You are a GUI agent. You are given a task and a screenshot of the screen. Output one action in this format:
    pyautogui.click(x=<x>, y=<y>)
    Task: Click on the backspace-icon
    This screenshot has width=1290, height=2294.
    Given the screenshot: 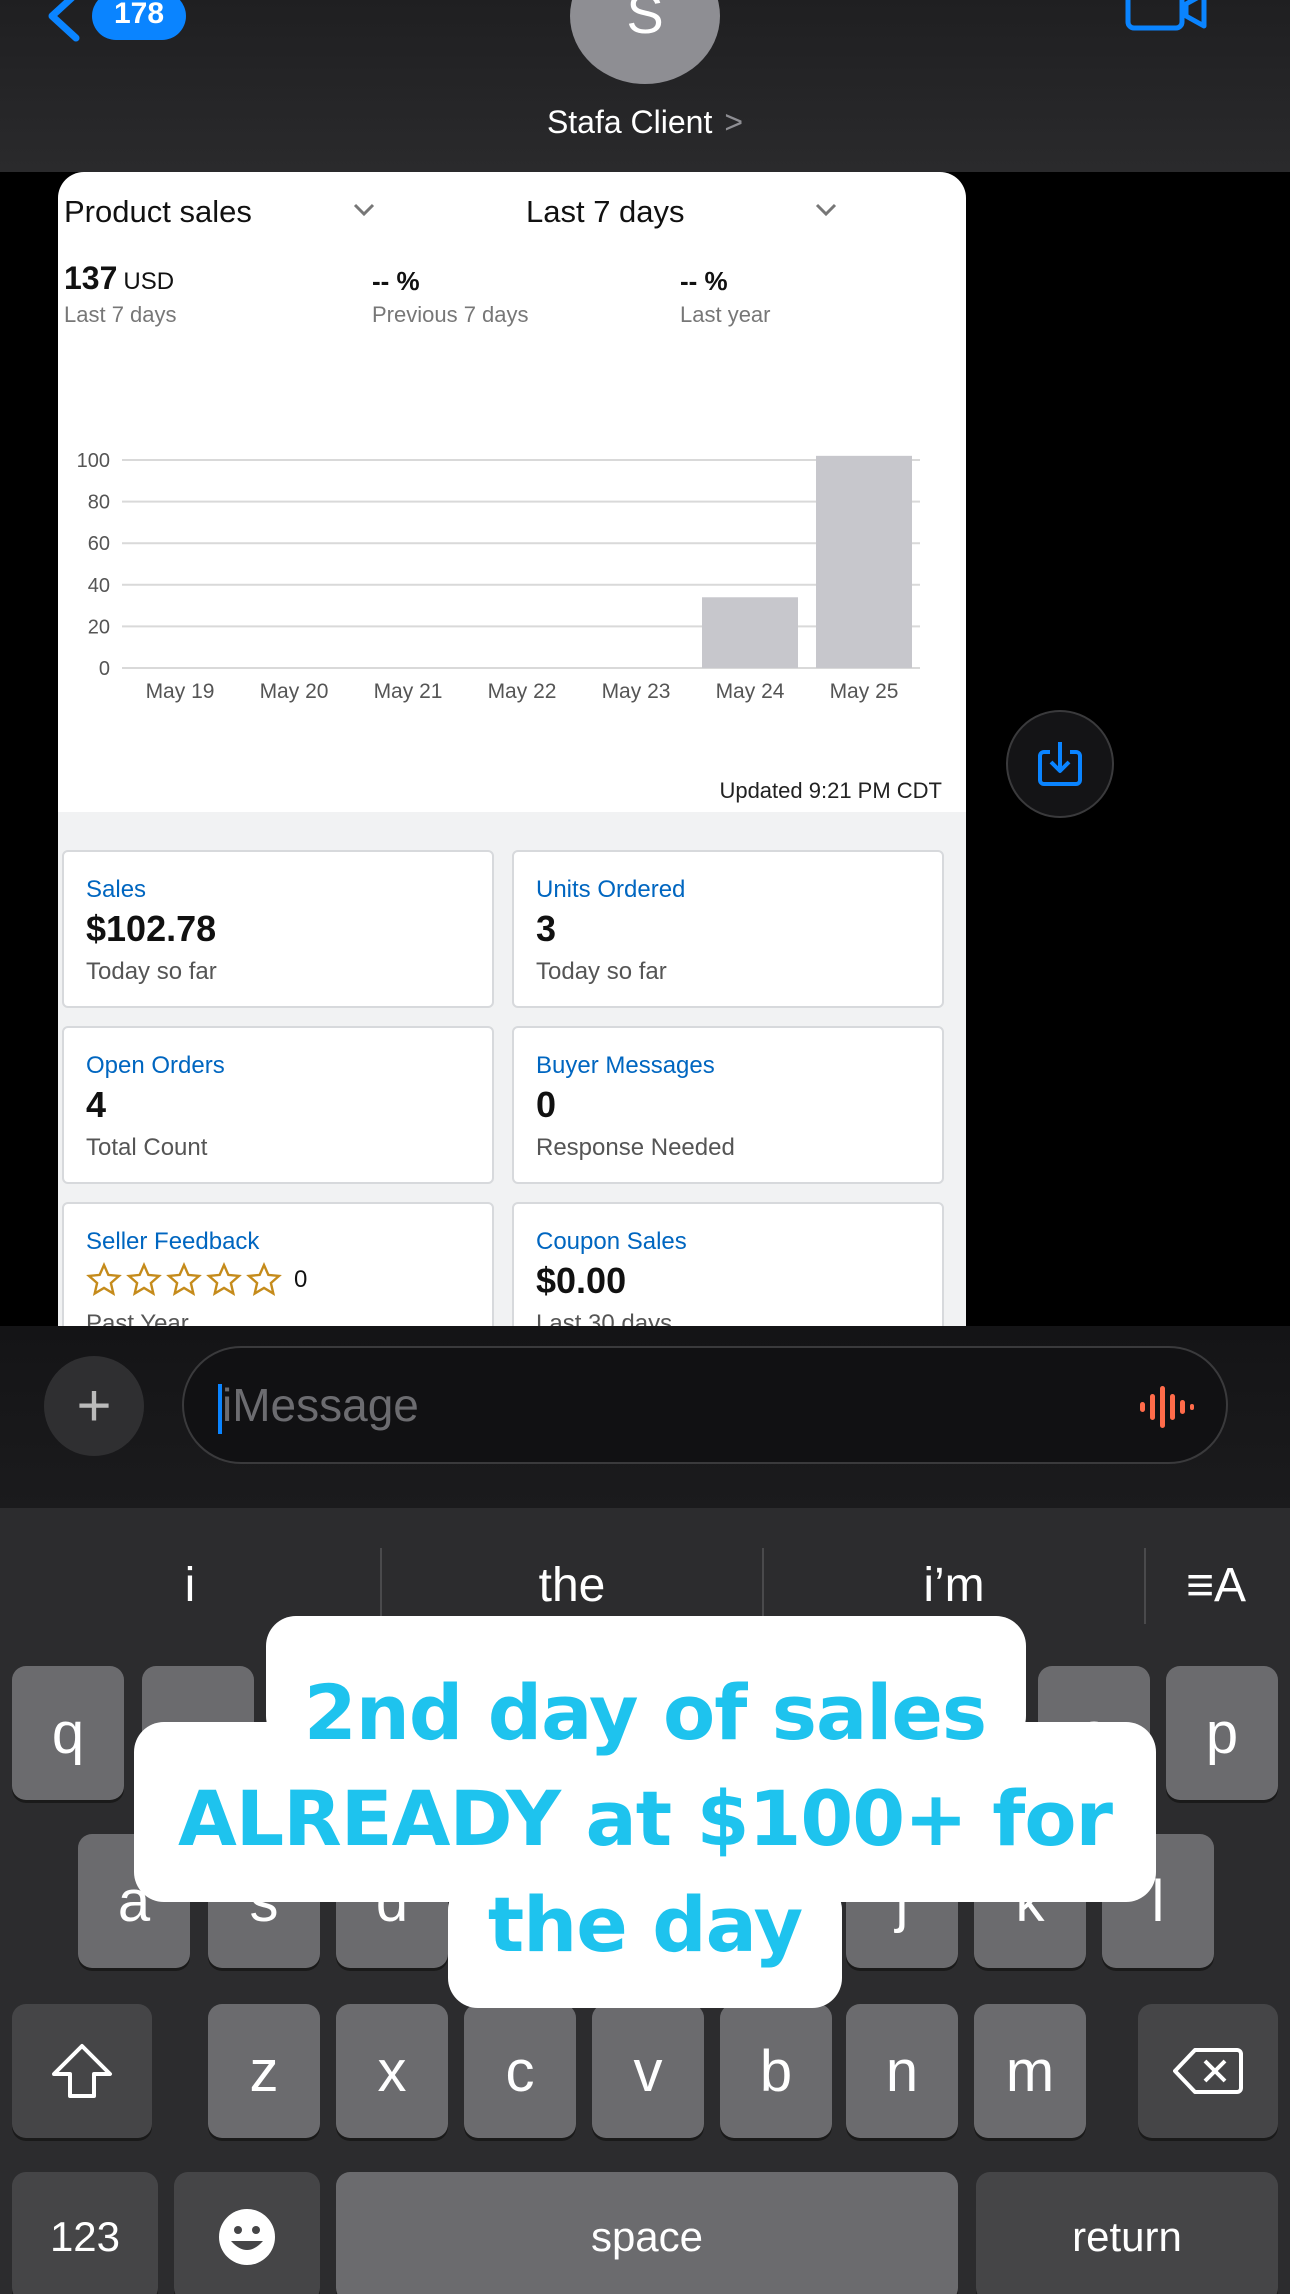 What is the action you would take?
    pyautogui.click(x=1208, y=2071)
    